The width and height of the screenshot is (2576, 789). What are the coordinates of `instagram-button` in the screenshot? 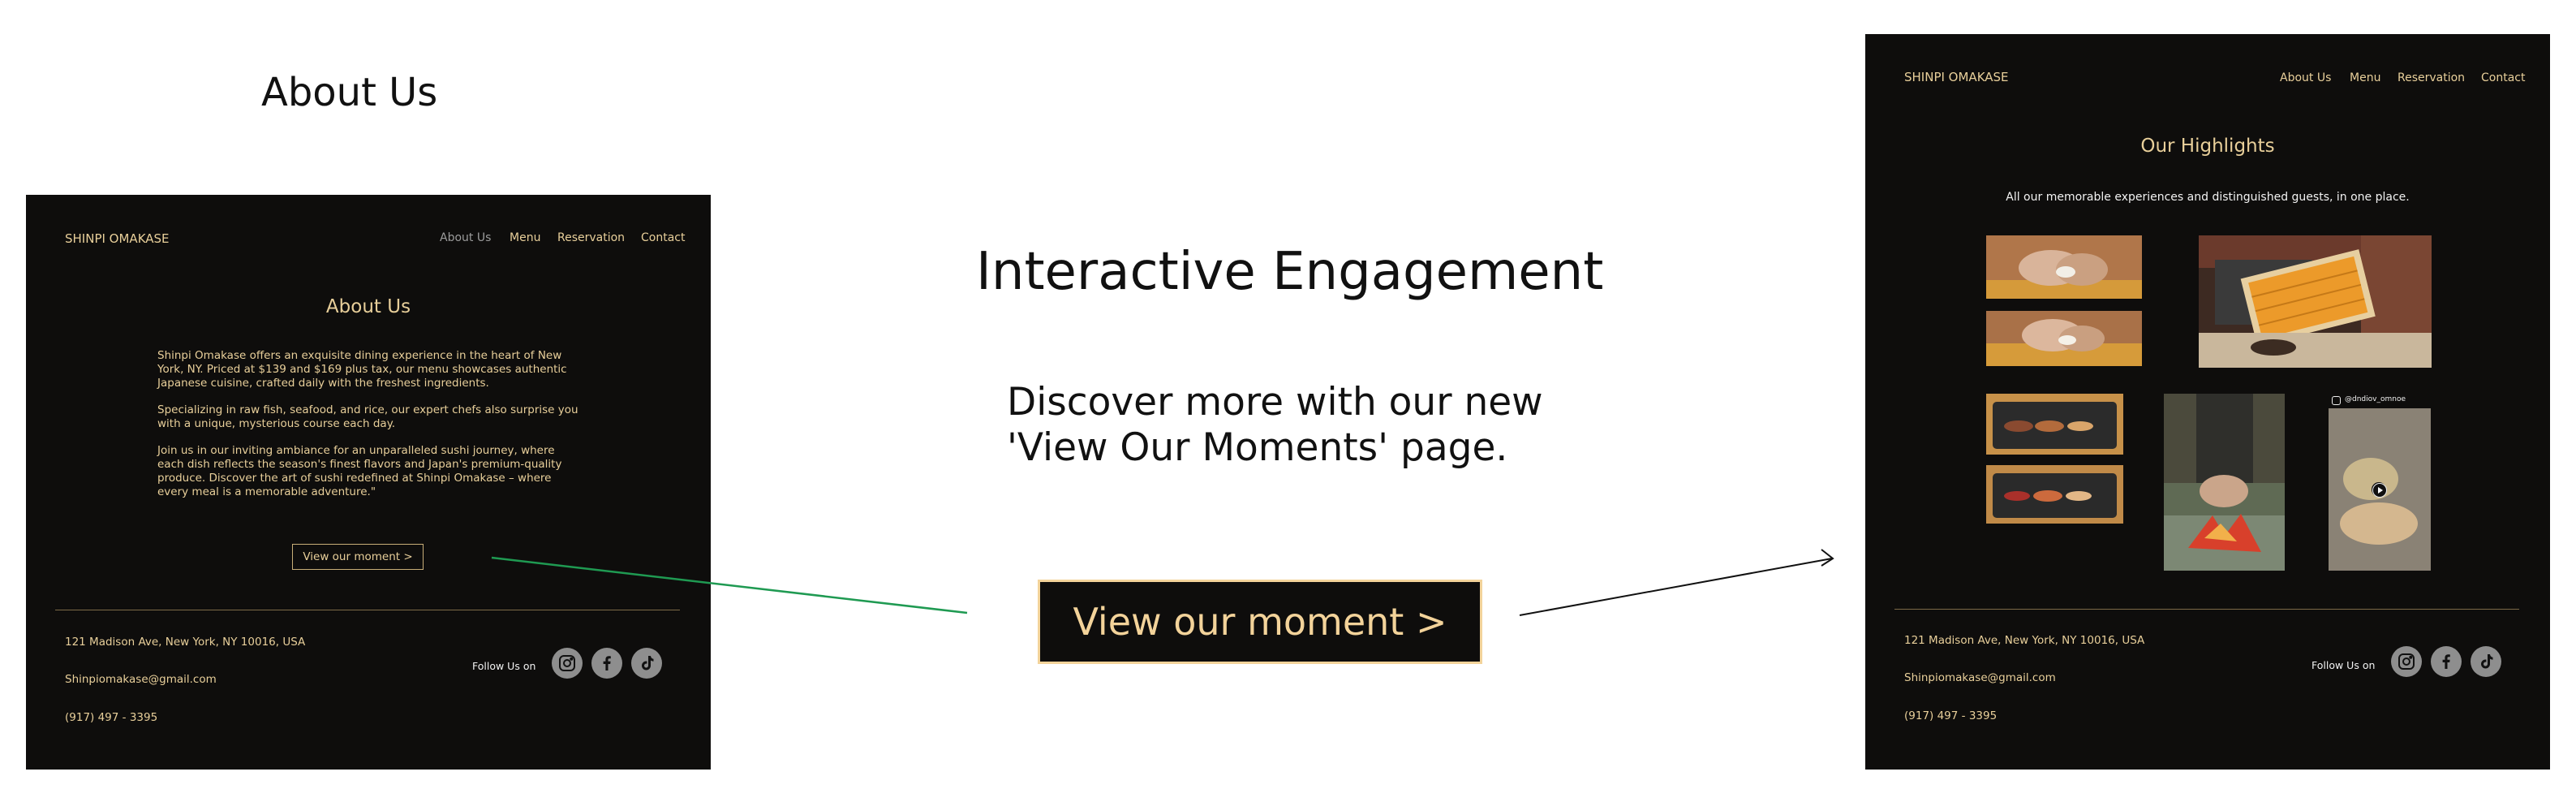 It's located at (2406, 662).